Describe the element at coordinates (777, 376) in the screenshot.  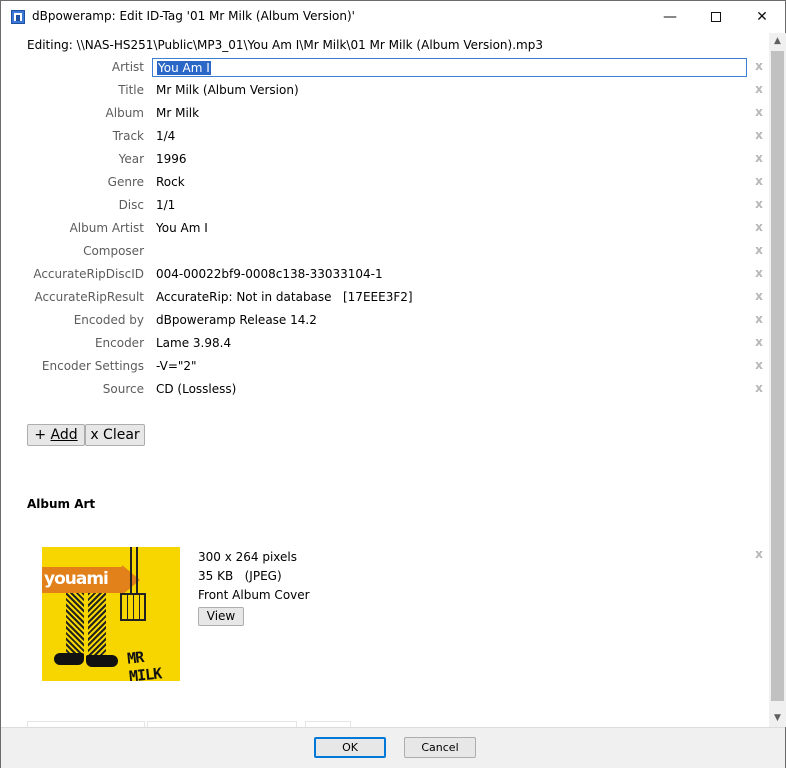
I see `scroll-thumb` at that location.